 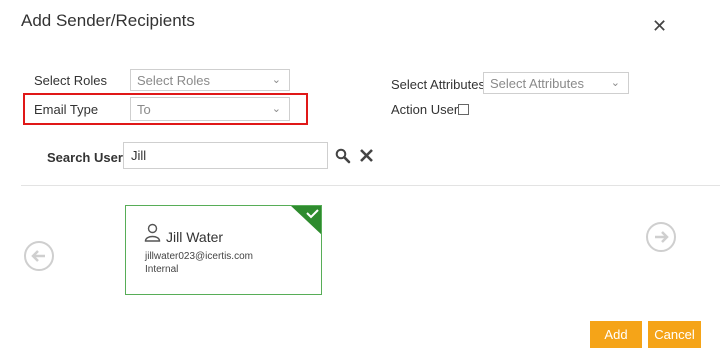 I want to click on selected-check-icon, so click(x=306, y=220).